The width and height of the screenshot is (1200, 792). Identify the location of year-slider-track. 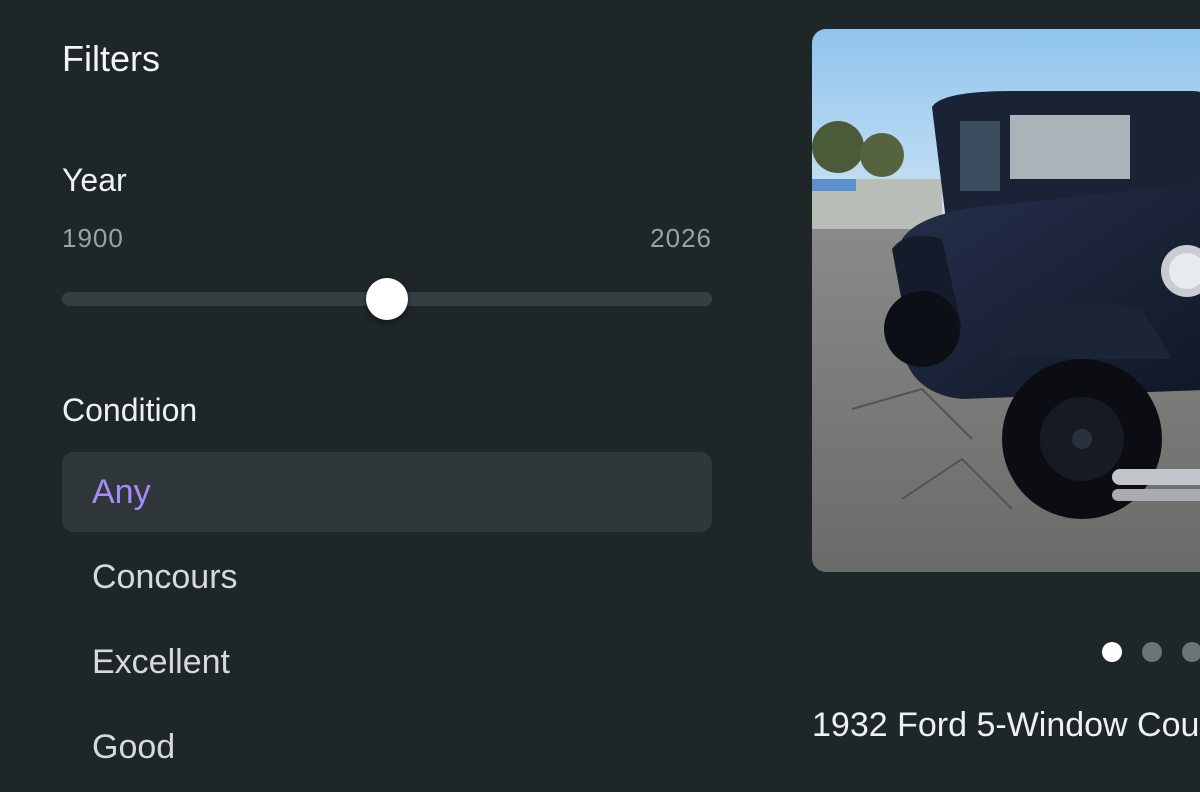
(387, 299).